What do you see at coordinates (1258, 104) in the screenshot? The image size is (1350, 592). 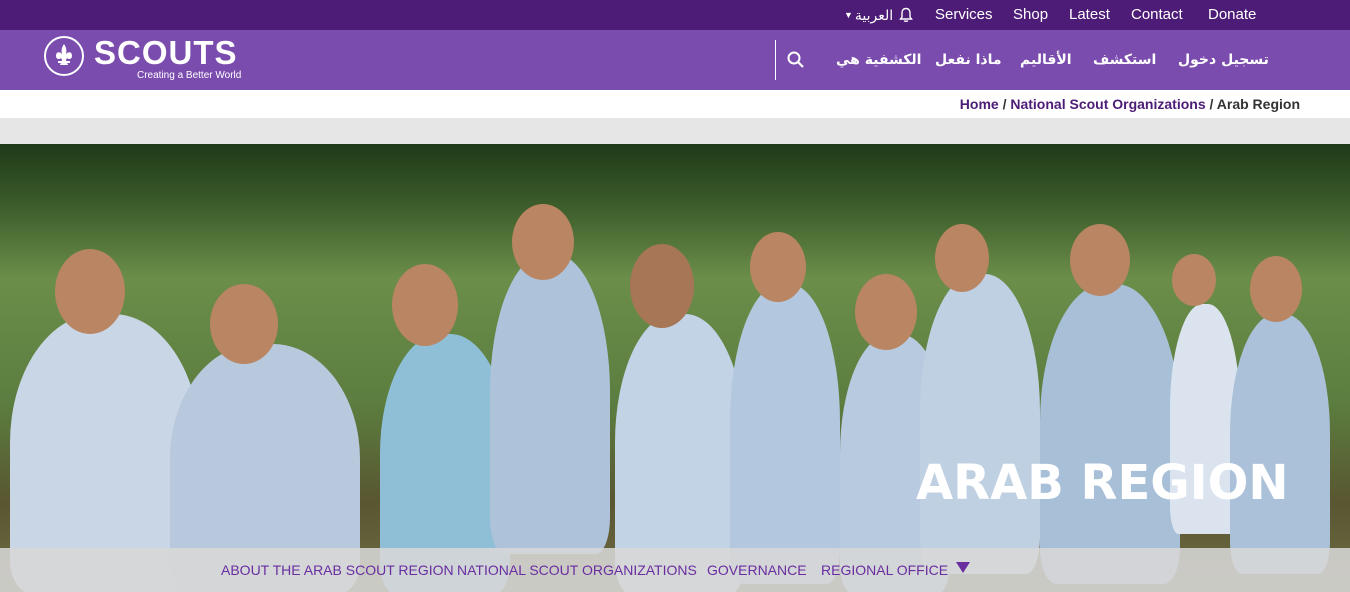 I see `breadcrumb-current: Arab Region` at bounding box center [1258, 104].